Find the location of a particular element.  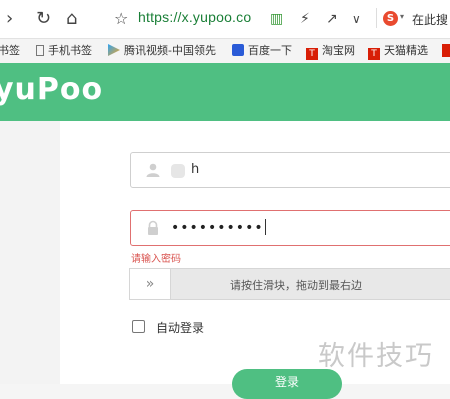

search-engine-icon: S is located at coordinates (390, 18).